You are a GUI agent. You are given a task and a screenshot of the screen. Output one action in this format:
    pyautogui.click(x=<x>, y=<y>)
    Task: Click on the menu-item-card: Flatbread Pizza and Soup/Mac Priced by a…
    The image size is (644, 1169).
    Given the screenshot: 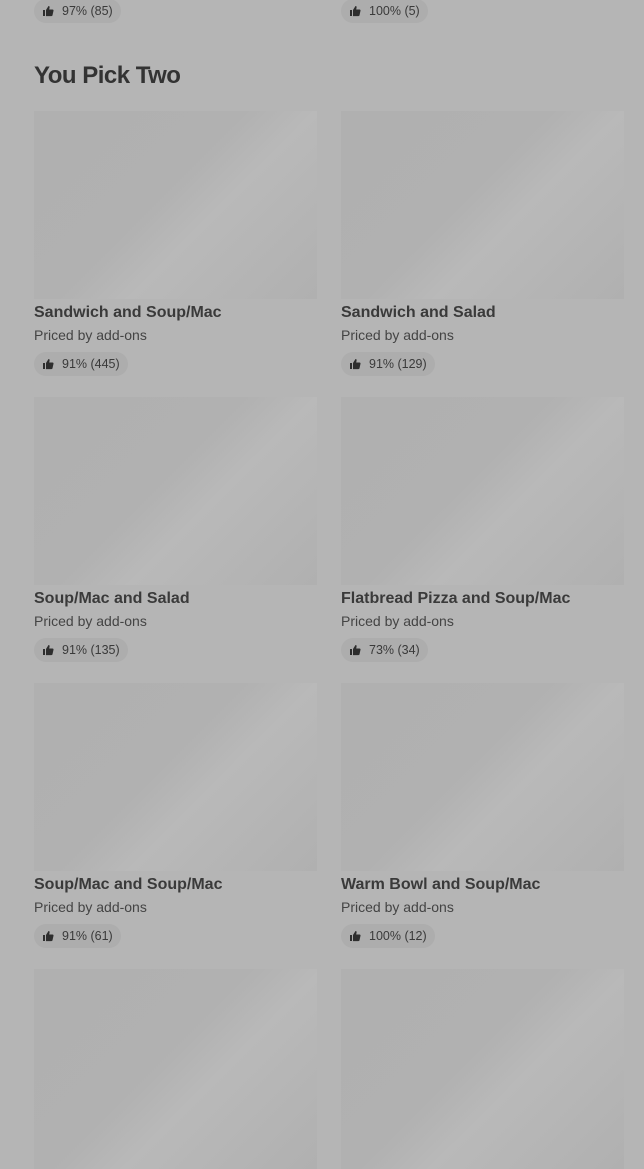 What is the action you would take?
    pyautogui.click(x=482, y=529)
    